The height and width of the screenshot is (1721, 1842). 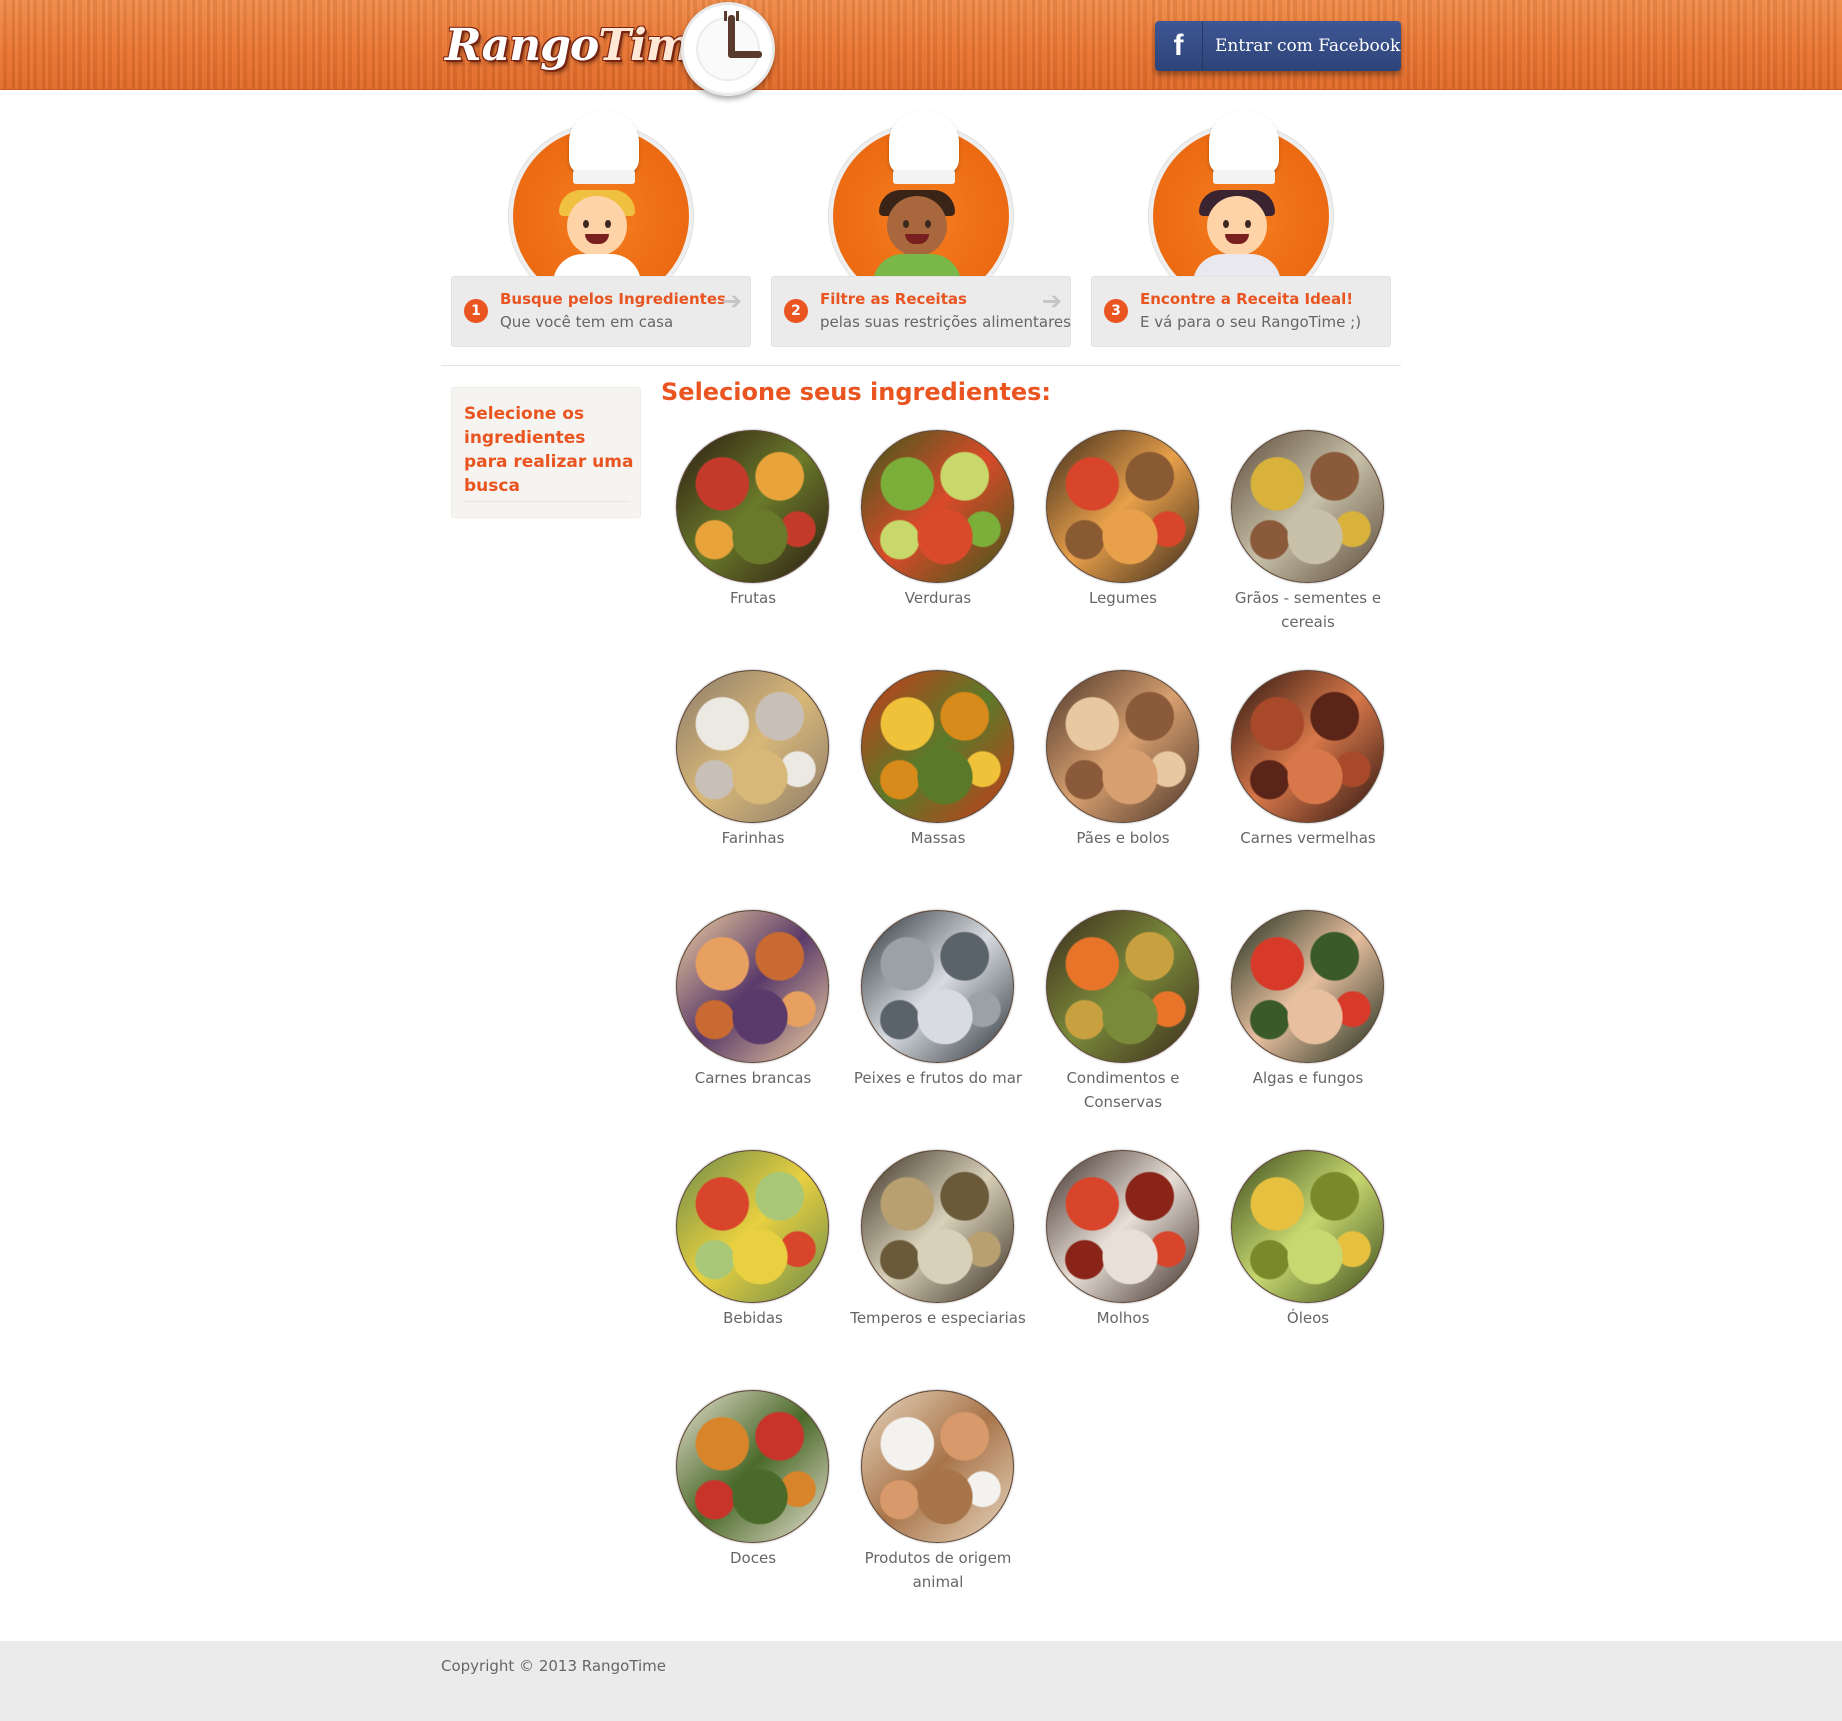 What do you see at coordinates (1123, 1090) in the screenshot?
I see `ingredient-category-label: Condimentos e Conservas` at bounding box center [1123, 1090].